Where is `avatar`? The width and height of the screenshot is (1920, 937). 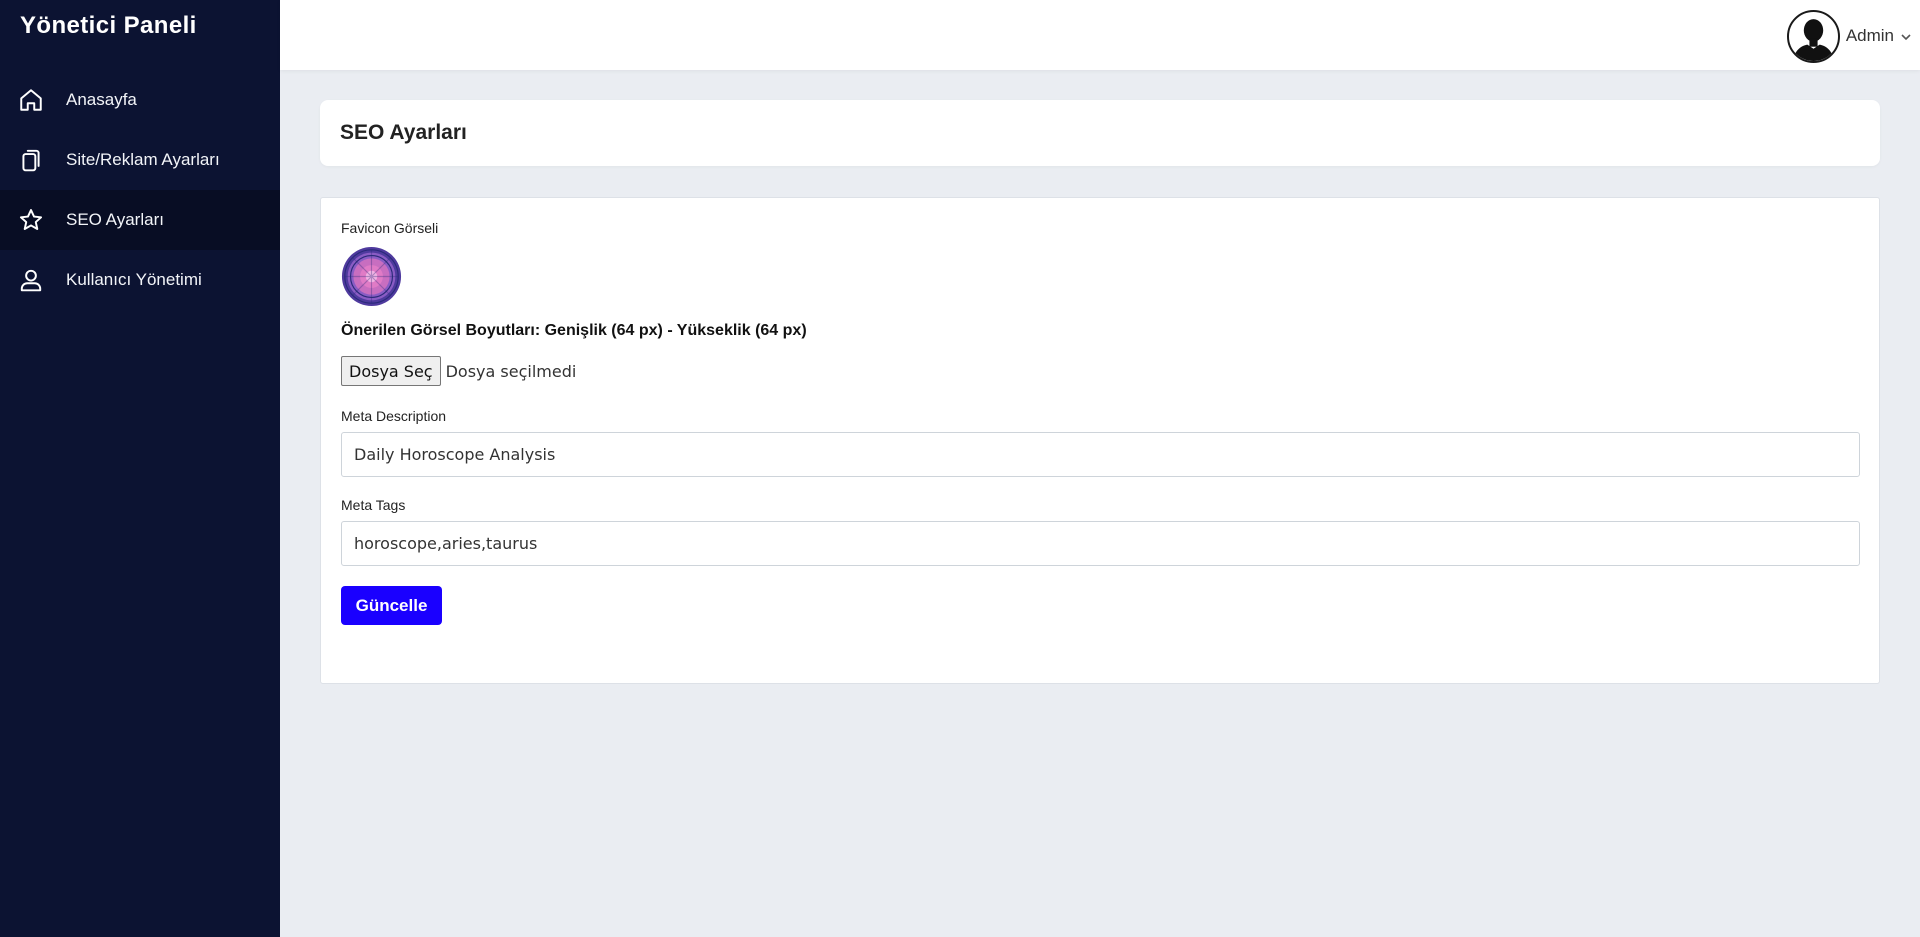
avatar is located at coordinates (1813, 36).